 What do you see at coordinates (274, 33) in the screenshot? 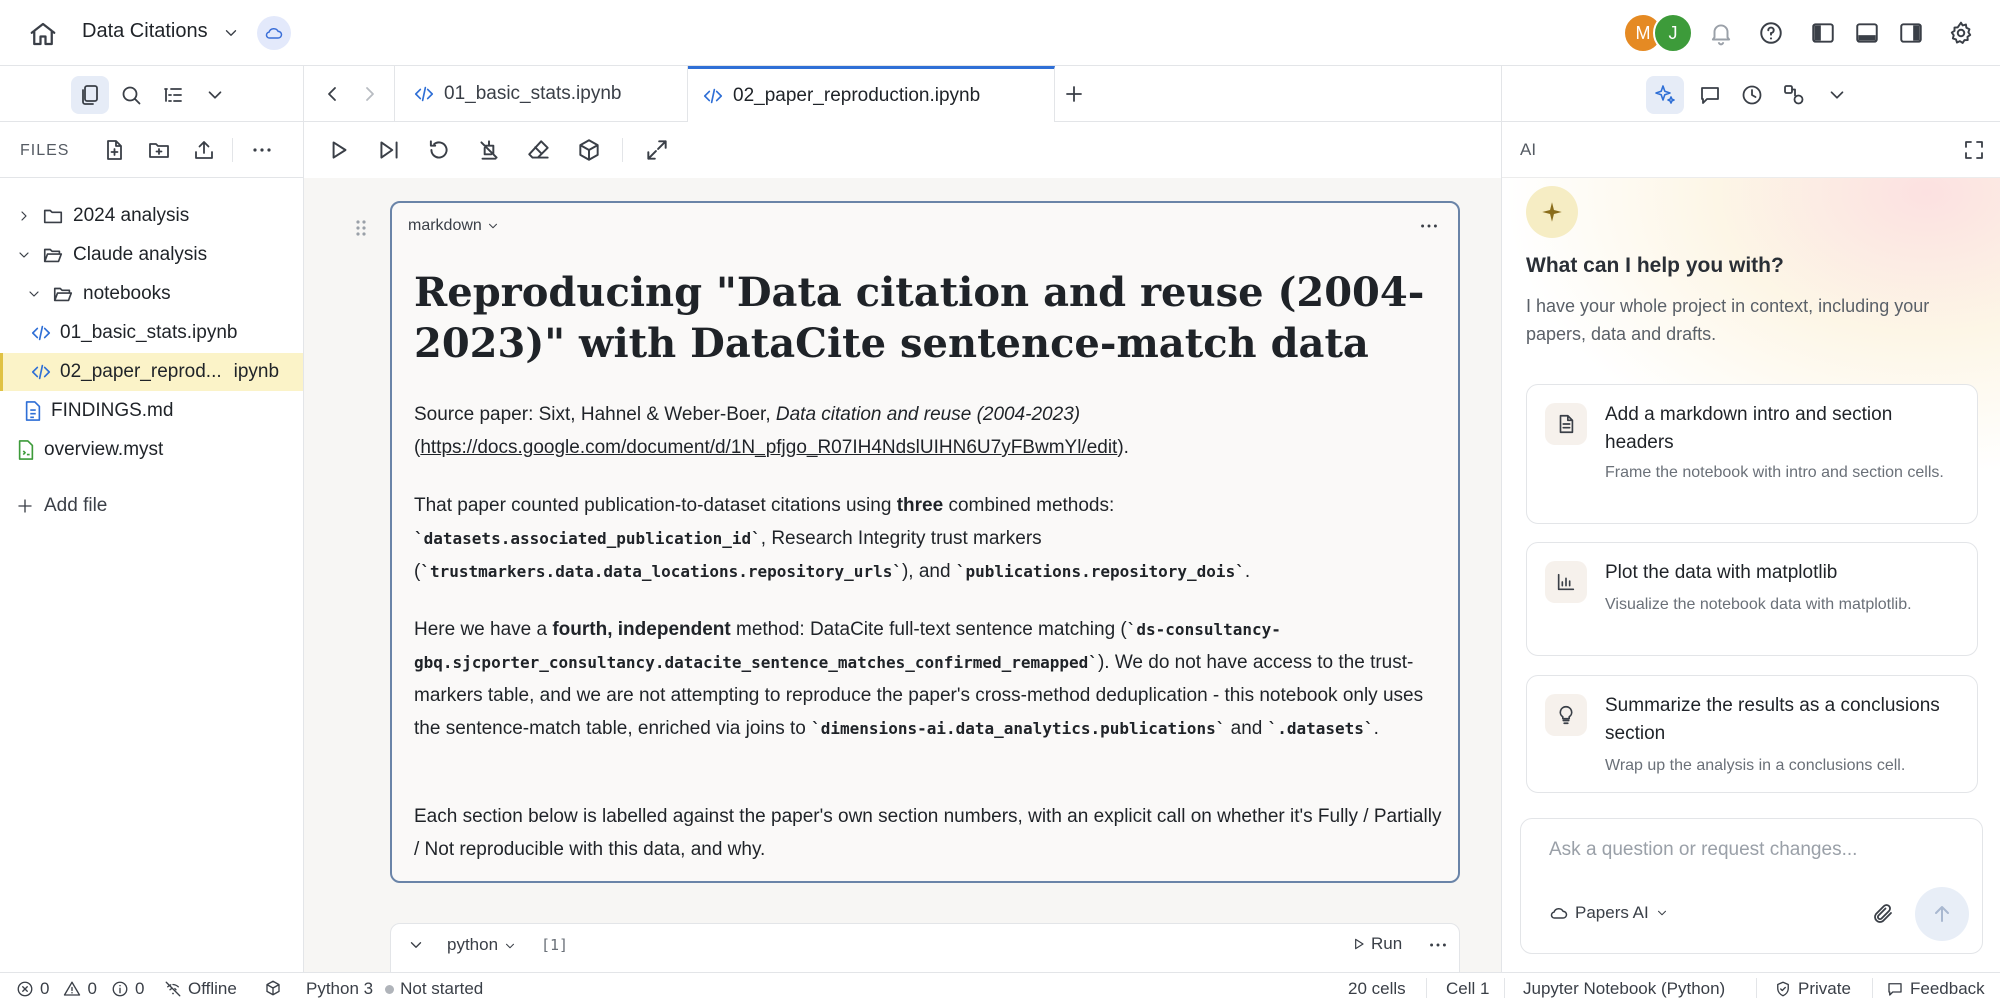
I see `cloud-sync-icon` at bounding box center [274, 33].